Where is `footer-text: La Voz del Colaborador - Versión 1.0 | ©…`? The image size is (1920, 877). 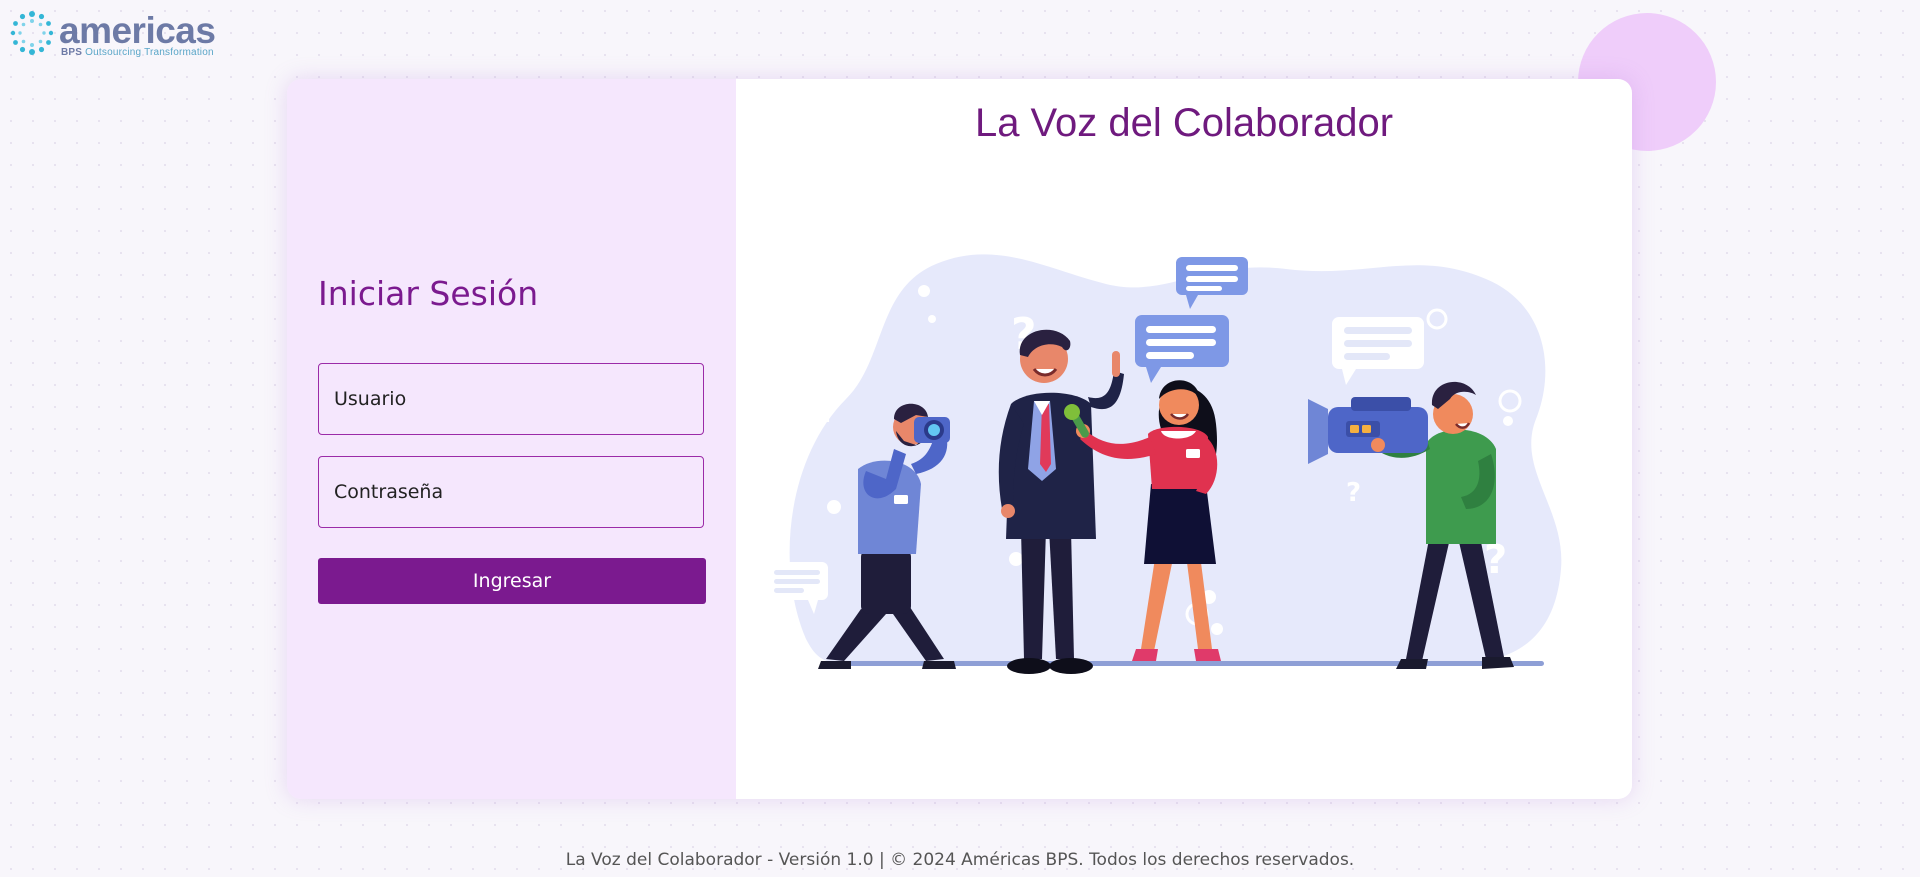
footer-text: La Voz del Colaborador - Versión 1.0 | ©… is located at coordinates (960, 860).